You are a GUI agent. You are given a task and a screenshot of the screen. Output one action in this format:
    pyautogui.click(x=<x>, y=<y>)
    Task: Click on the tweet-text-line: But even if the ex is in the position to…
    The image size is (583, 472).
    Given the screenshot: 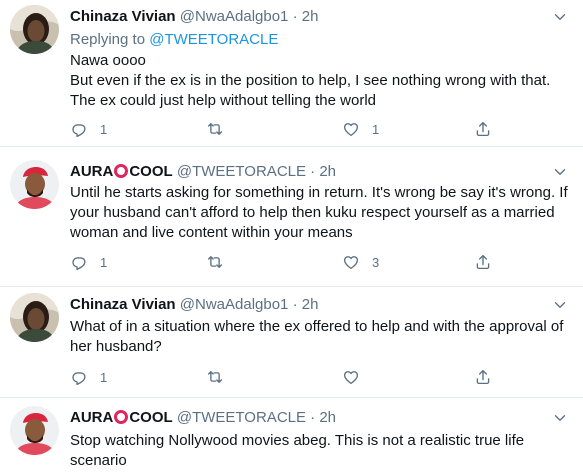 What is the action you would take?
    pyautogui.click(x=310, y=80)
    